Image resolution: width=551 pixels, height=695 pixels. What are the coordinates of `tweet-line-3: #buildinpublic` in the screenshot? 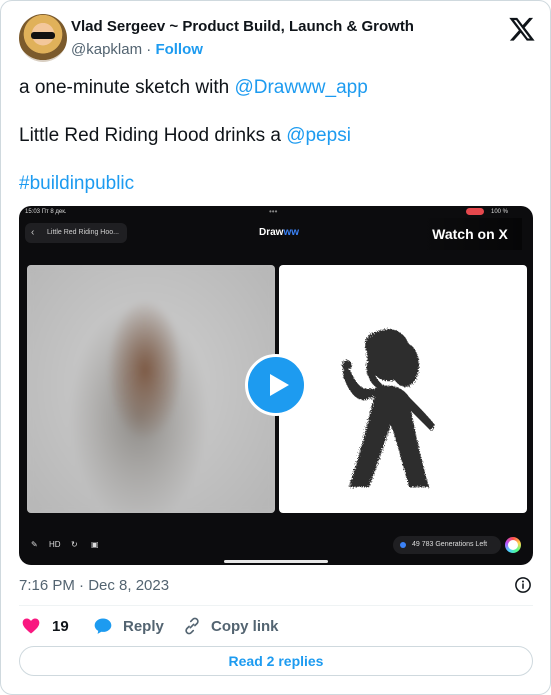 It's located at (76, 184).